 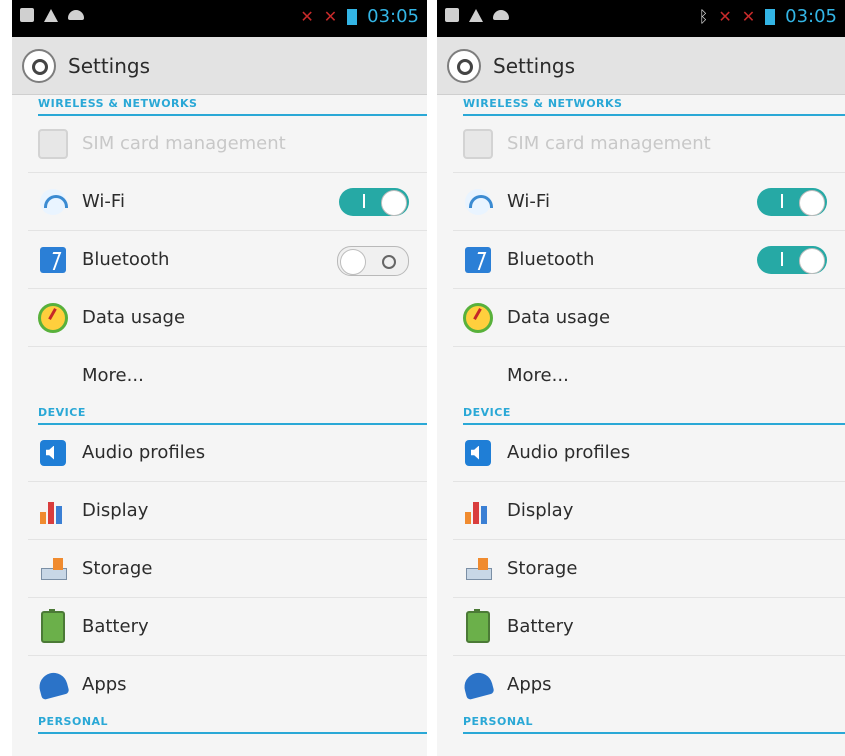 What do you see at coordinates (703, 16) in the screenshot?
I see `bluetooth-status-icon: ᛒ` at bounding box center [703, 16].